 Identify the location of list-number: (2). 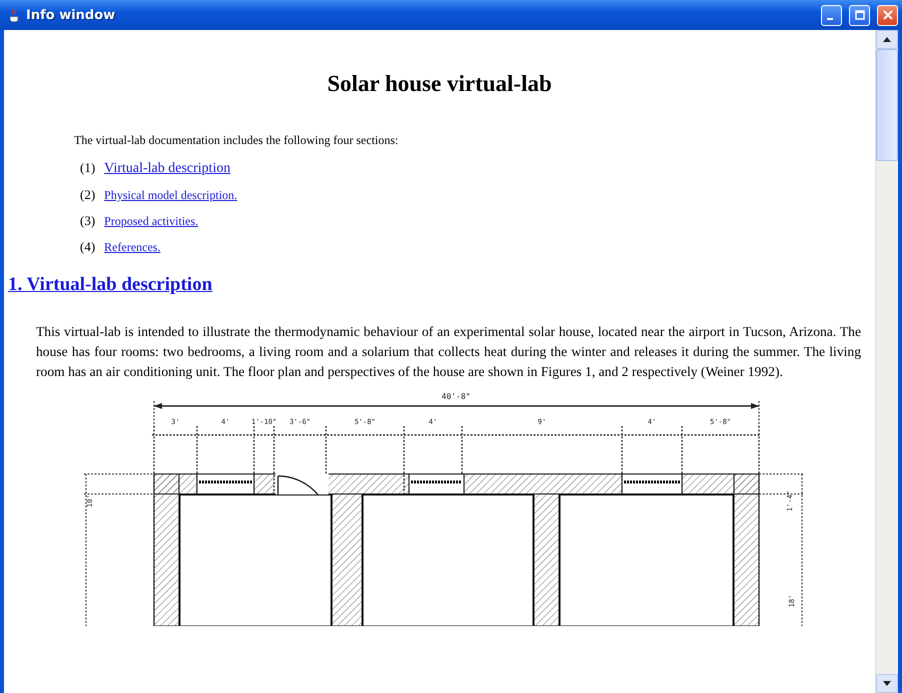
(88, 195).